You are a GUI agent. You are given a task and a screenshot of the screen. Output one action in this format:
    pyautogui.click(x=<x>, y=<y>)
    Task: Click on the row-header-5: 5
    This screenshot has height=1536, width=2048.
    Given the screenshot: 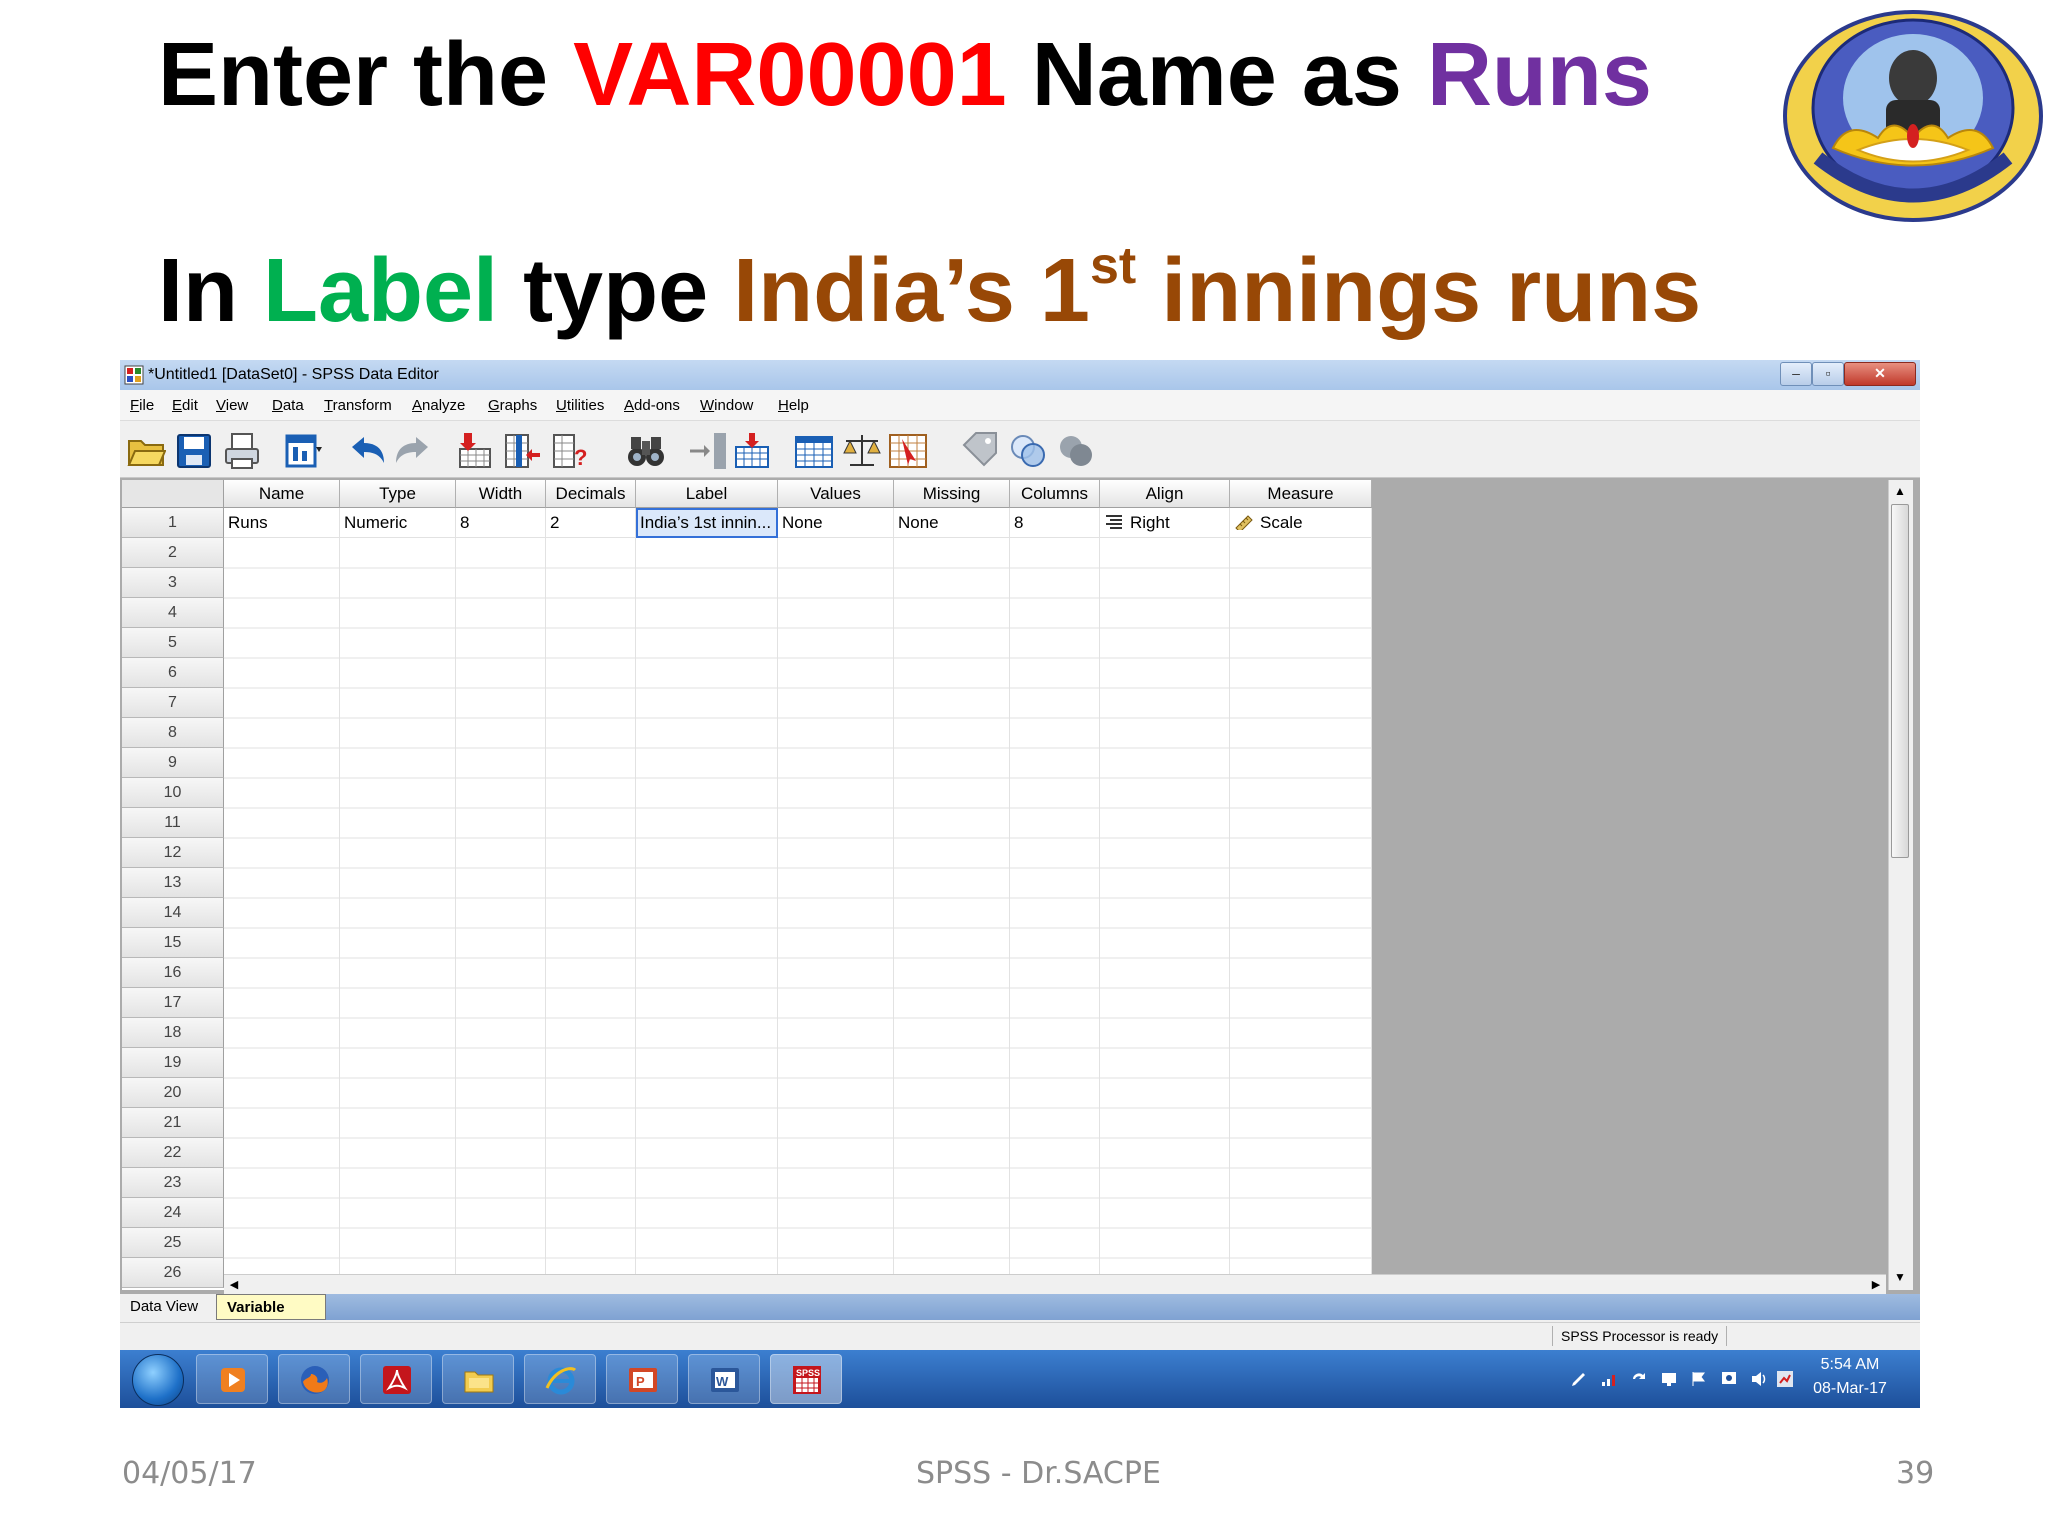 What is the action you would take?
    pyautogui.click(x=173, y=643)
    